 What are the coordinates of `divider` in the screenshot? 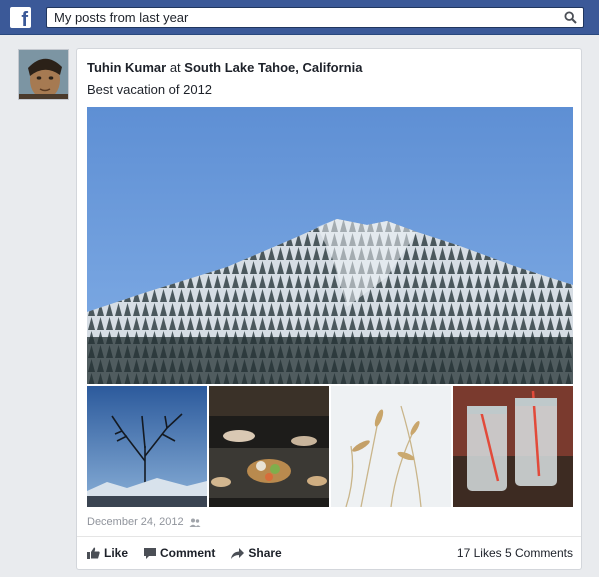 It's located at (329, 536).